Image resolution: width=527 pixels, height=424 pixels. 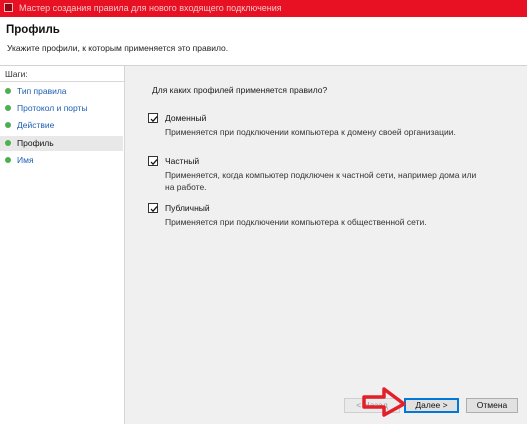 What do you see at coordinates (8, 7) in the screenshot?
I see `firewall-app-icon` at bounding box center [8, 7].